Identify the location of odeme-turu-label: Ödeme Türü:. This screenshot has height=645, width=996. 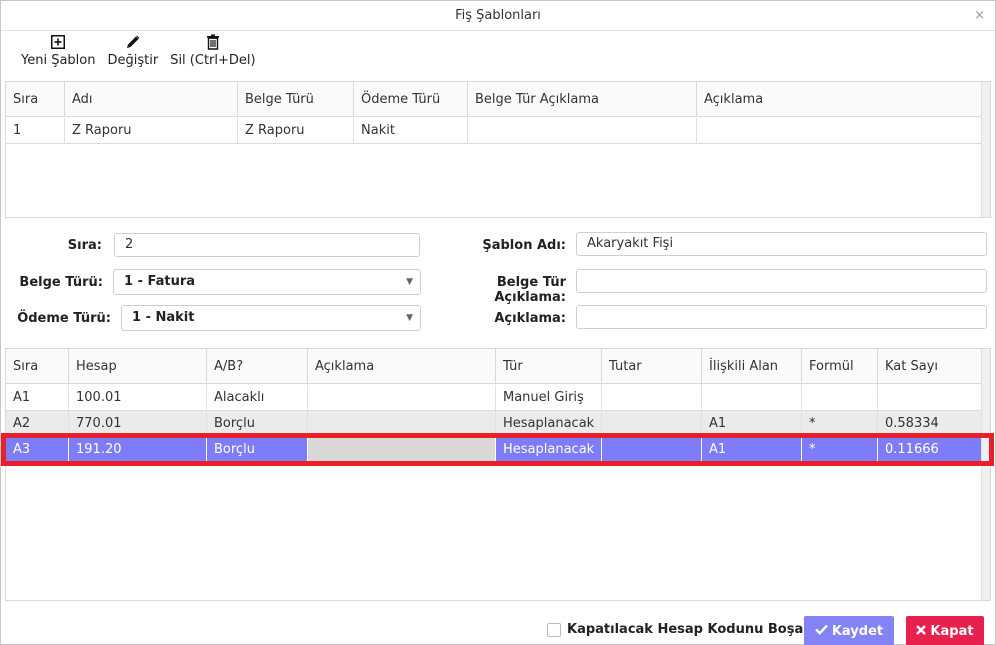
(64, 318).